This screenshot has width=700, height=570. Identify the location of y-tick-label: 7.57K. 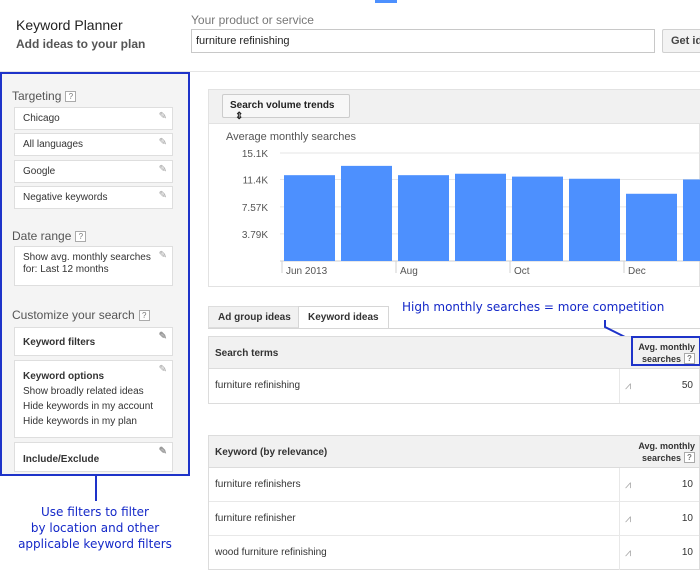
(255, 208).